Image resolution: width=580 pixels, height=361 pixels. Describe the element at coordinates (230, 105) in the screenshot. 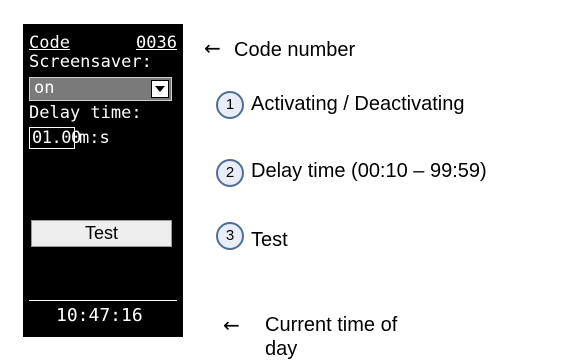

I see `callout-number-1: 1` at that location.